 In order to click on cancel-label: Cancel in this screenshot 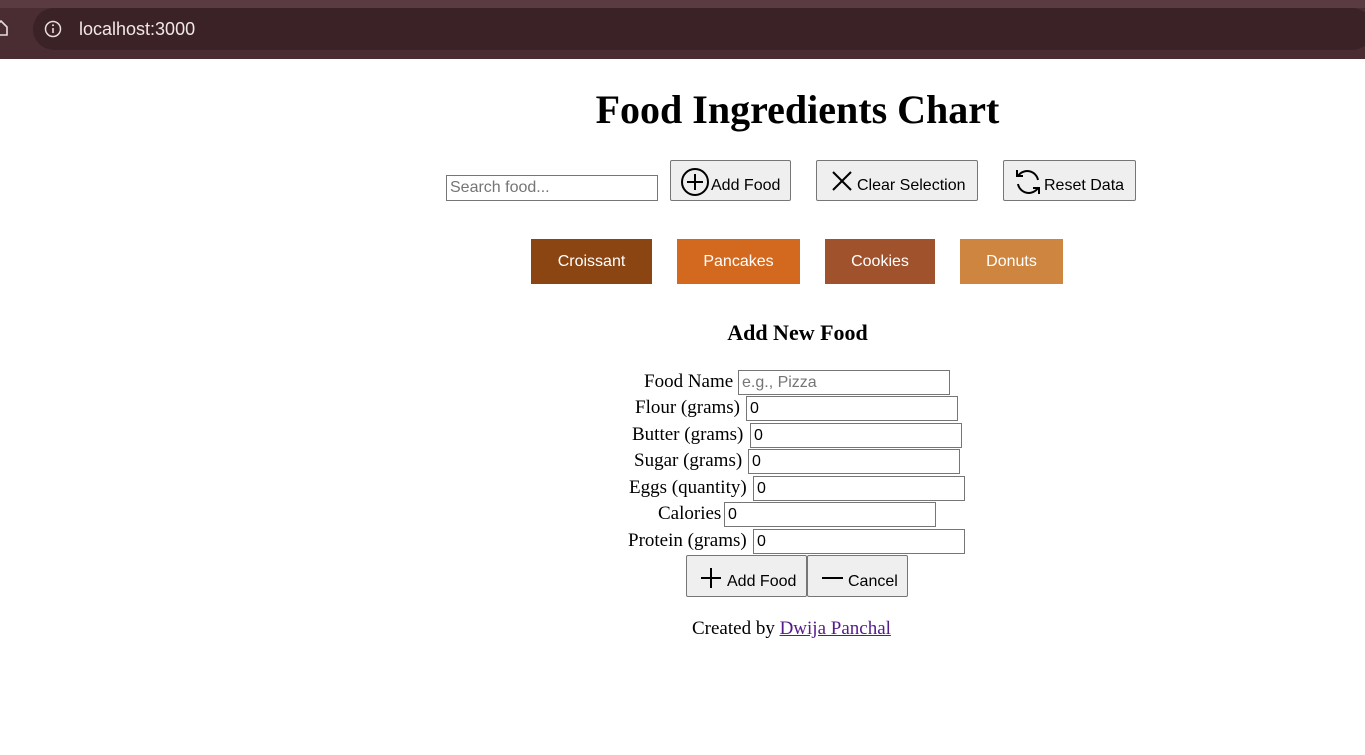, I will do `click(873, 581)`.